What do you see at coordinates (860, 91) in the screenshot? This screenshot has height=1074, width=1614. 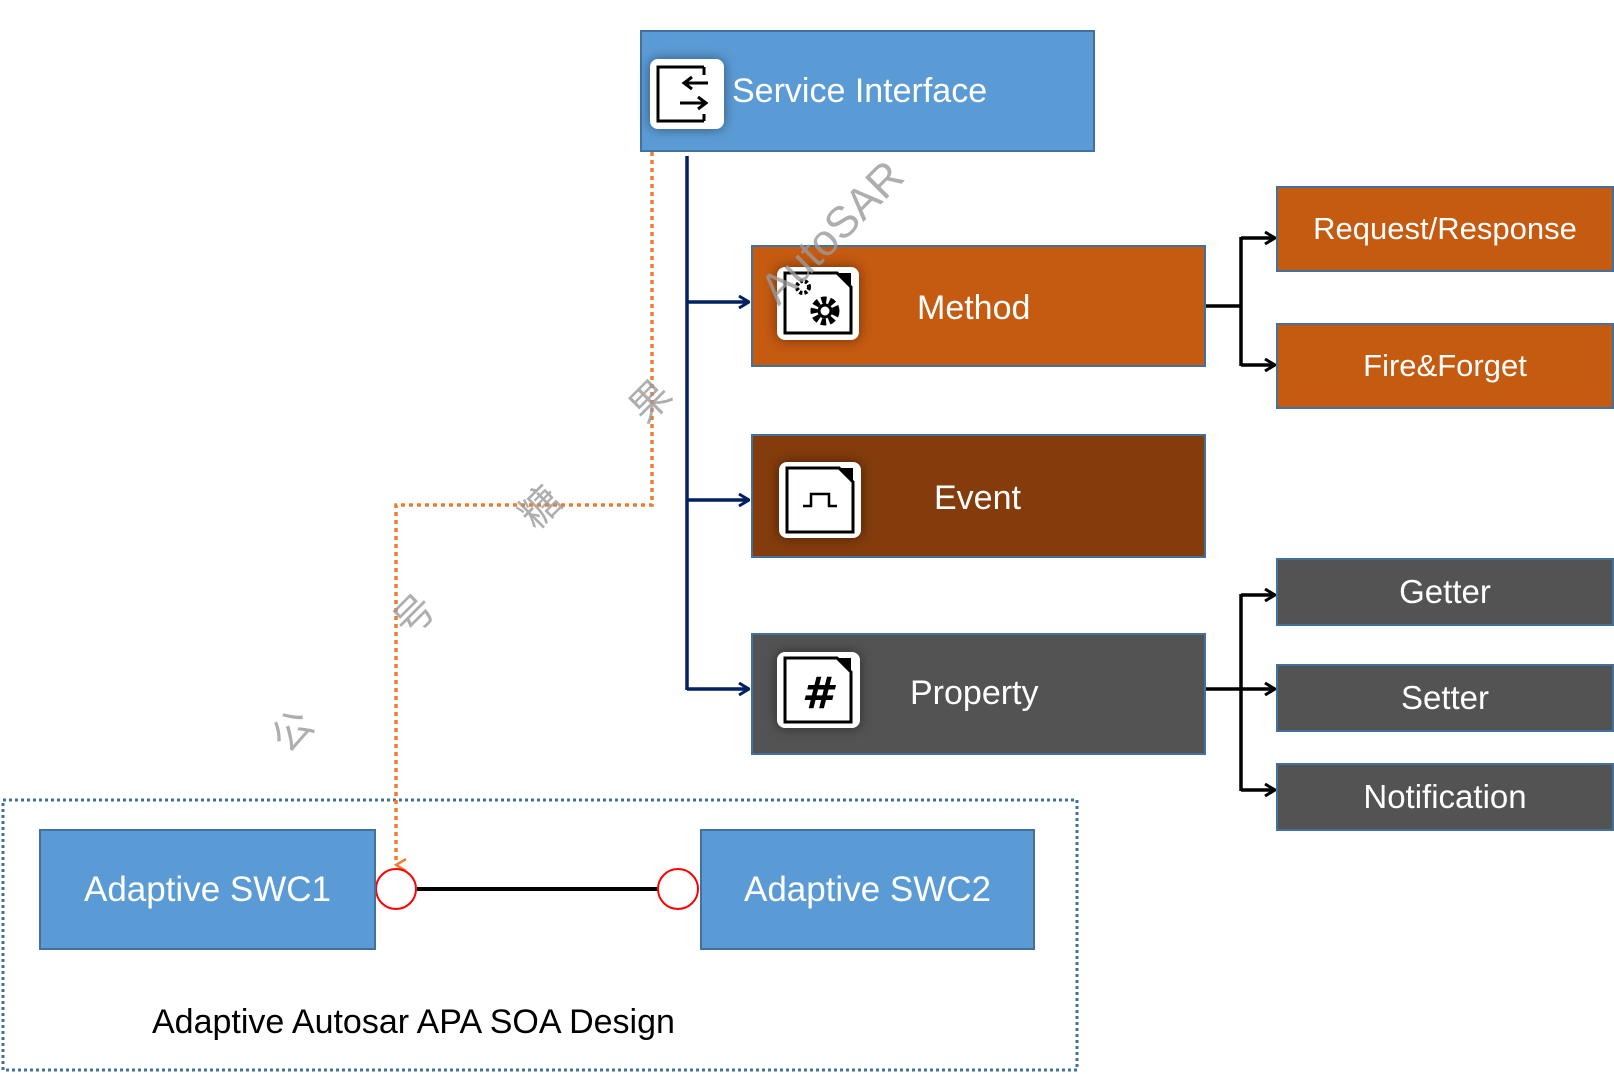 I see `service-interface-label: Service Interface` at bounding box center [860, 91].